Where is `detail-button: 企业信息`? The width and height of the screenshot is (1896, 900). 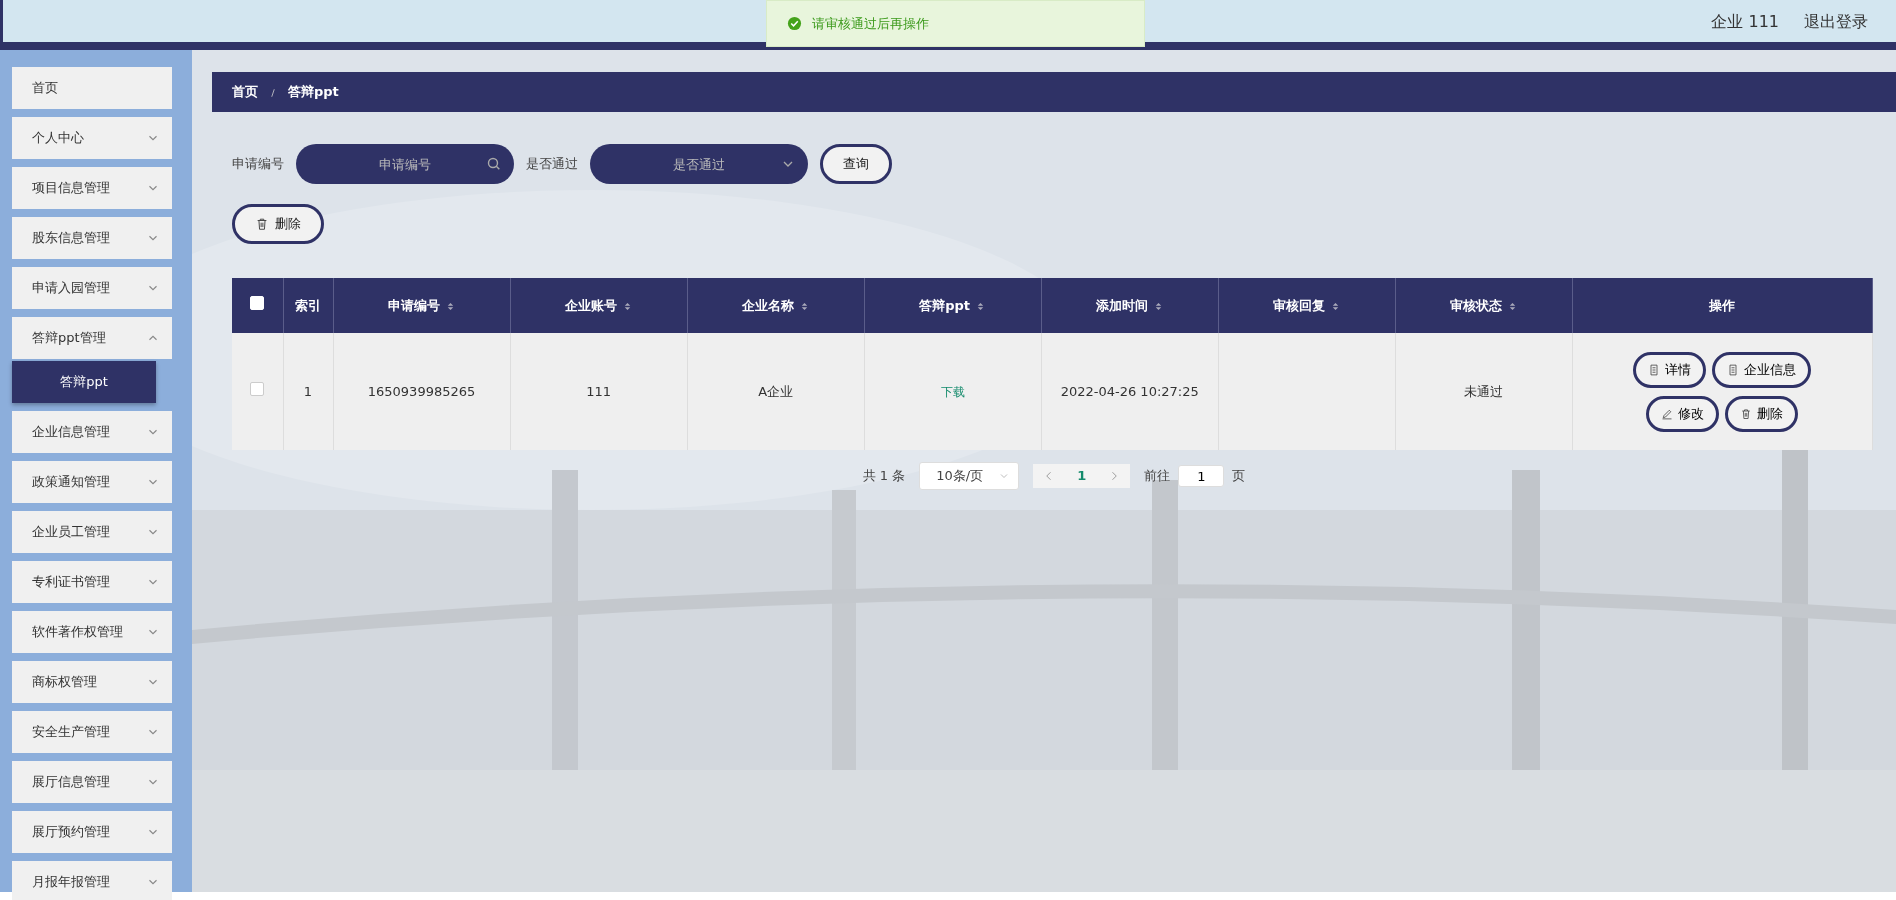 detail-button: 企业信息 is located at coordinates (1762, 369).